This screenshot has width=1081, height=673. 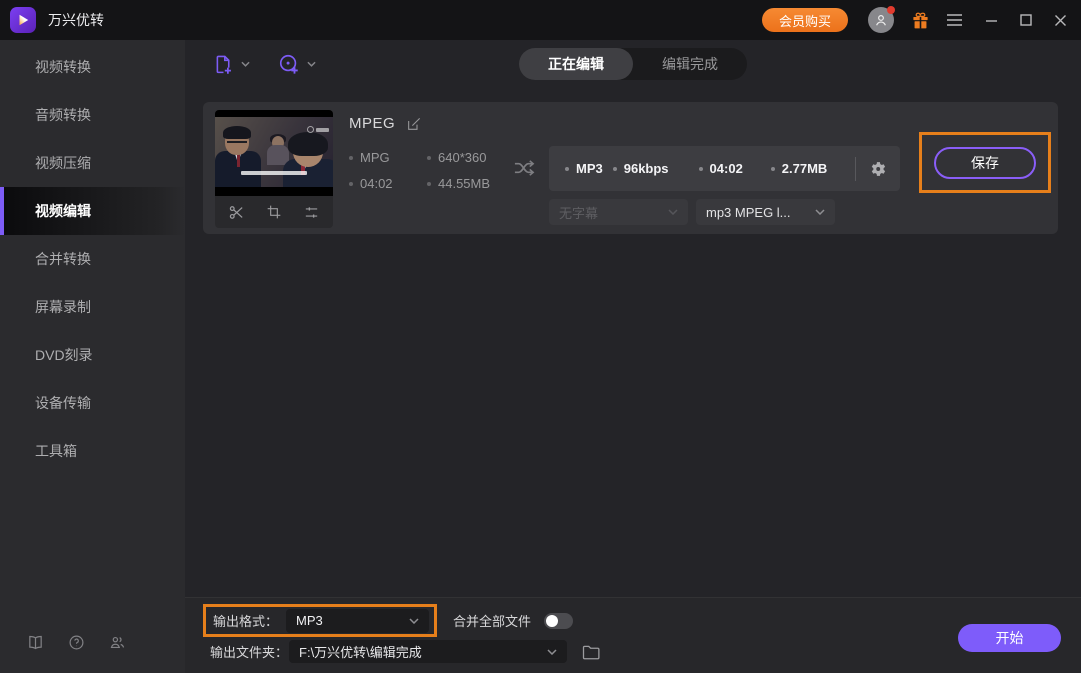 What do you see at coordinates (576, 64) in the screenshot?
I see `tab-editing: 正在编辑` at bounding box center [576, 64].